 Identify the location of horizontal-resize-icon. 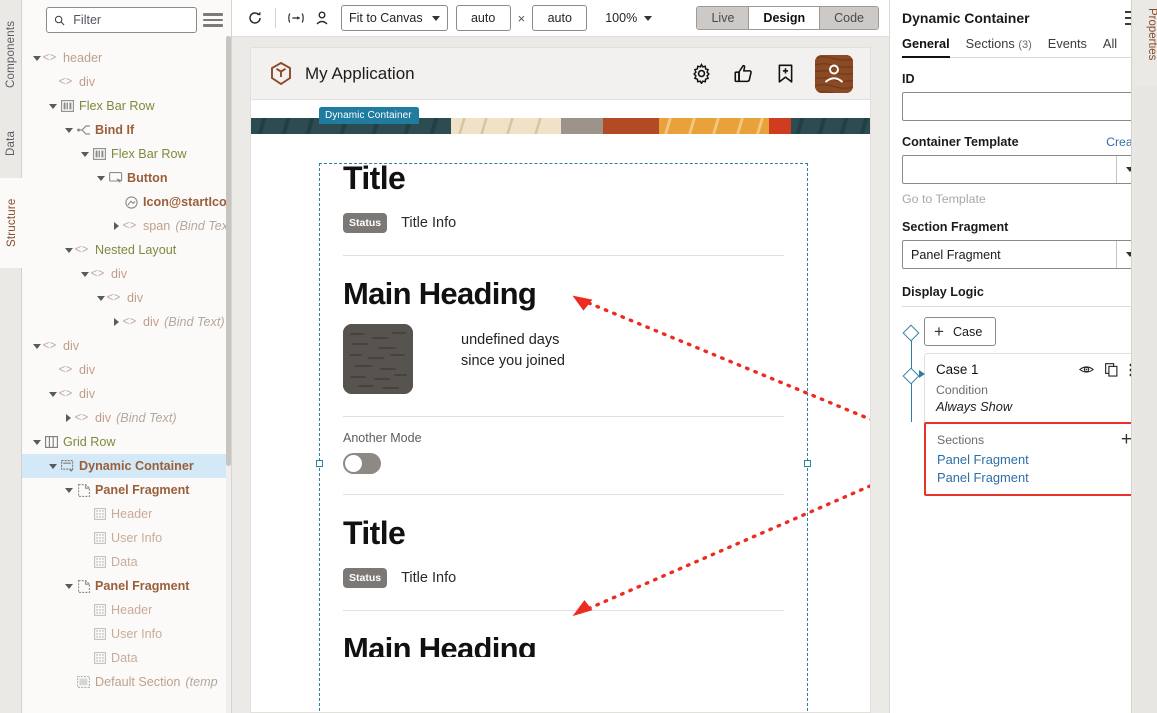
(296, 18).